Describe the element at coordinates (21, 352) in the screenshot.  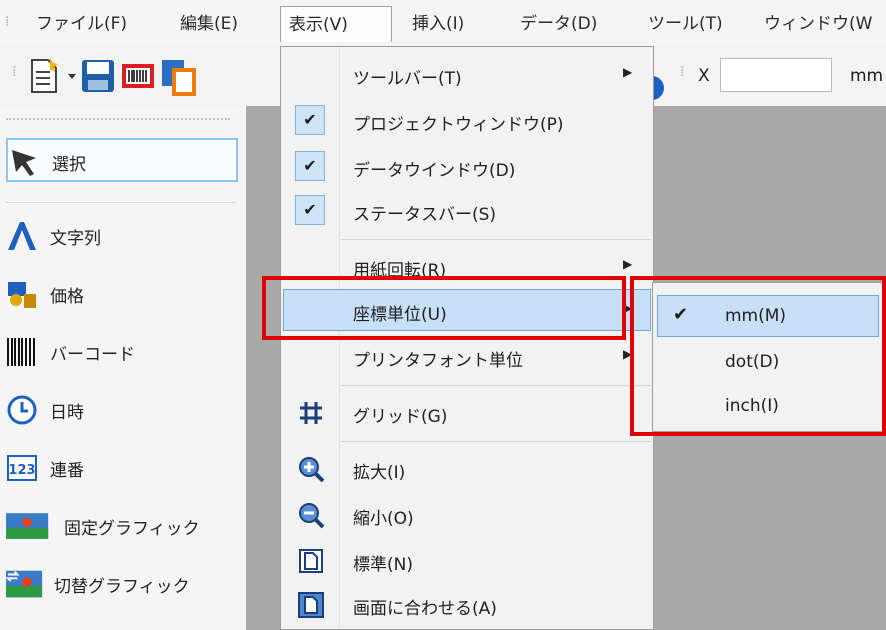
I see `barcode-icon` at that location.